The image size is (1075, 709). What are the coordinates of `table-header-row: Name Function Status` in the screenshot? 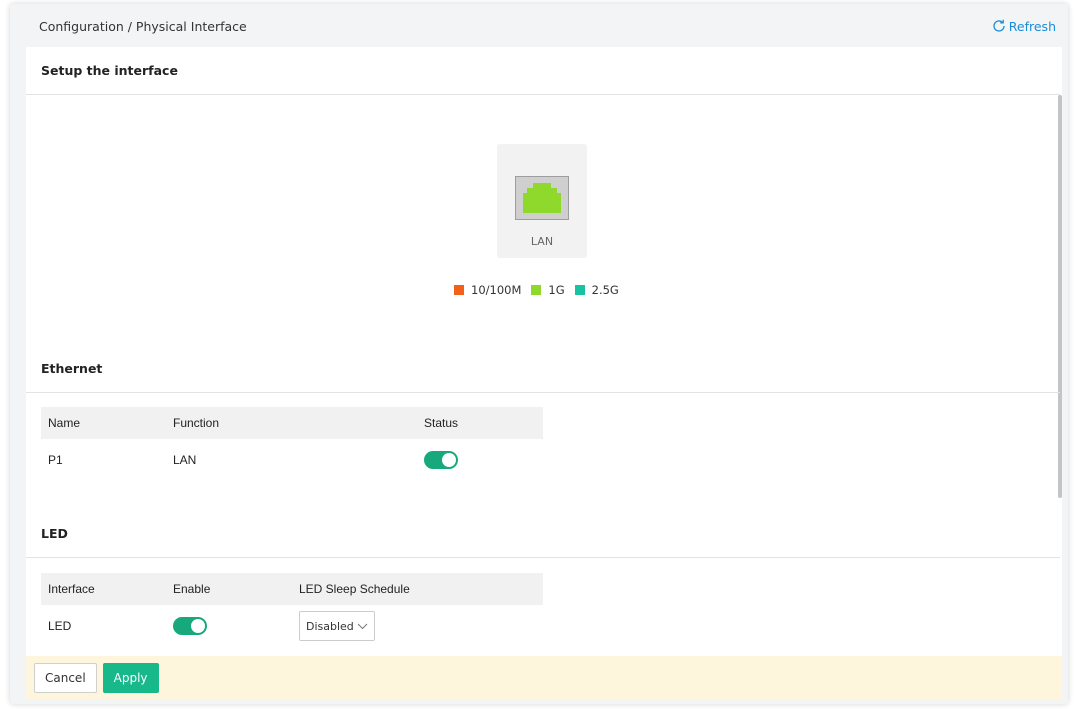 It's located at (292, 423).